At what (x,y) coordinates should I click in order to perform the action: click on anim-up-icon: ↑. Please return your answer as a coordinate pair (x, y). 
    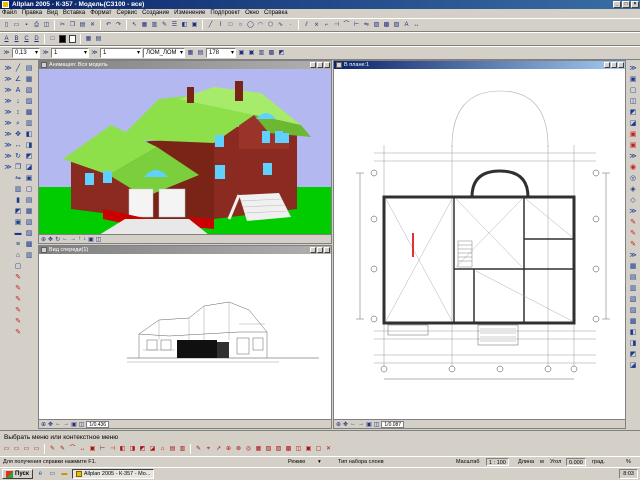
    Looking at the image, I should click on (79, 239).